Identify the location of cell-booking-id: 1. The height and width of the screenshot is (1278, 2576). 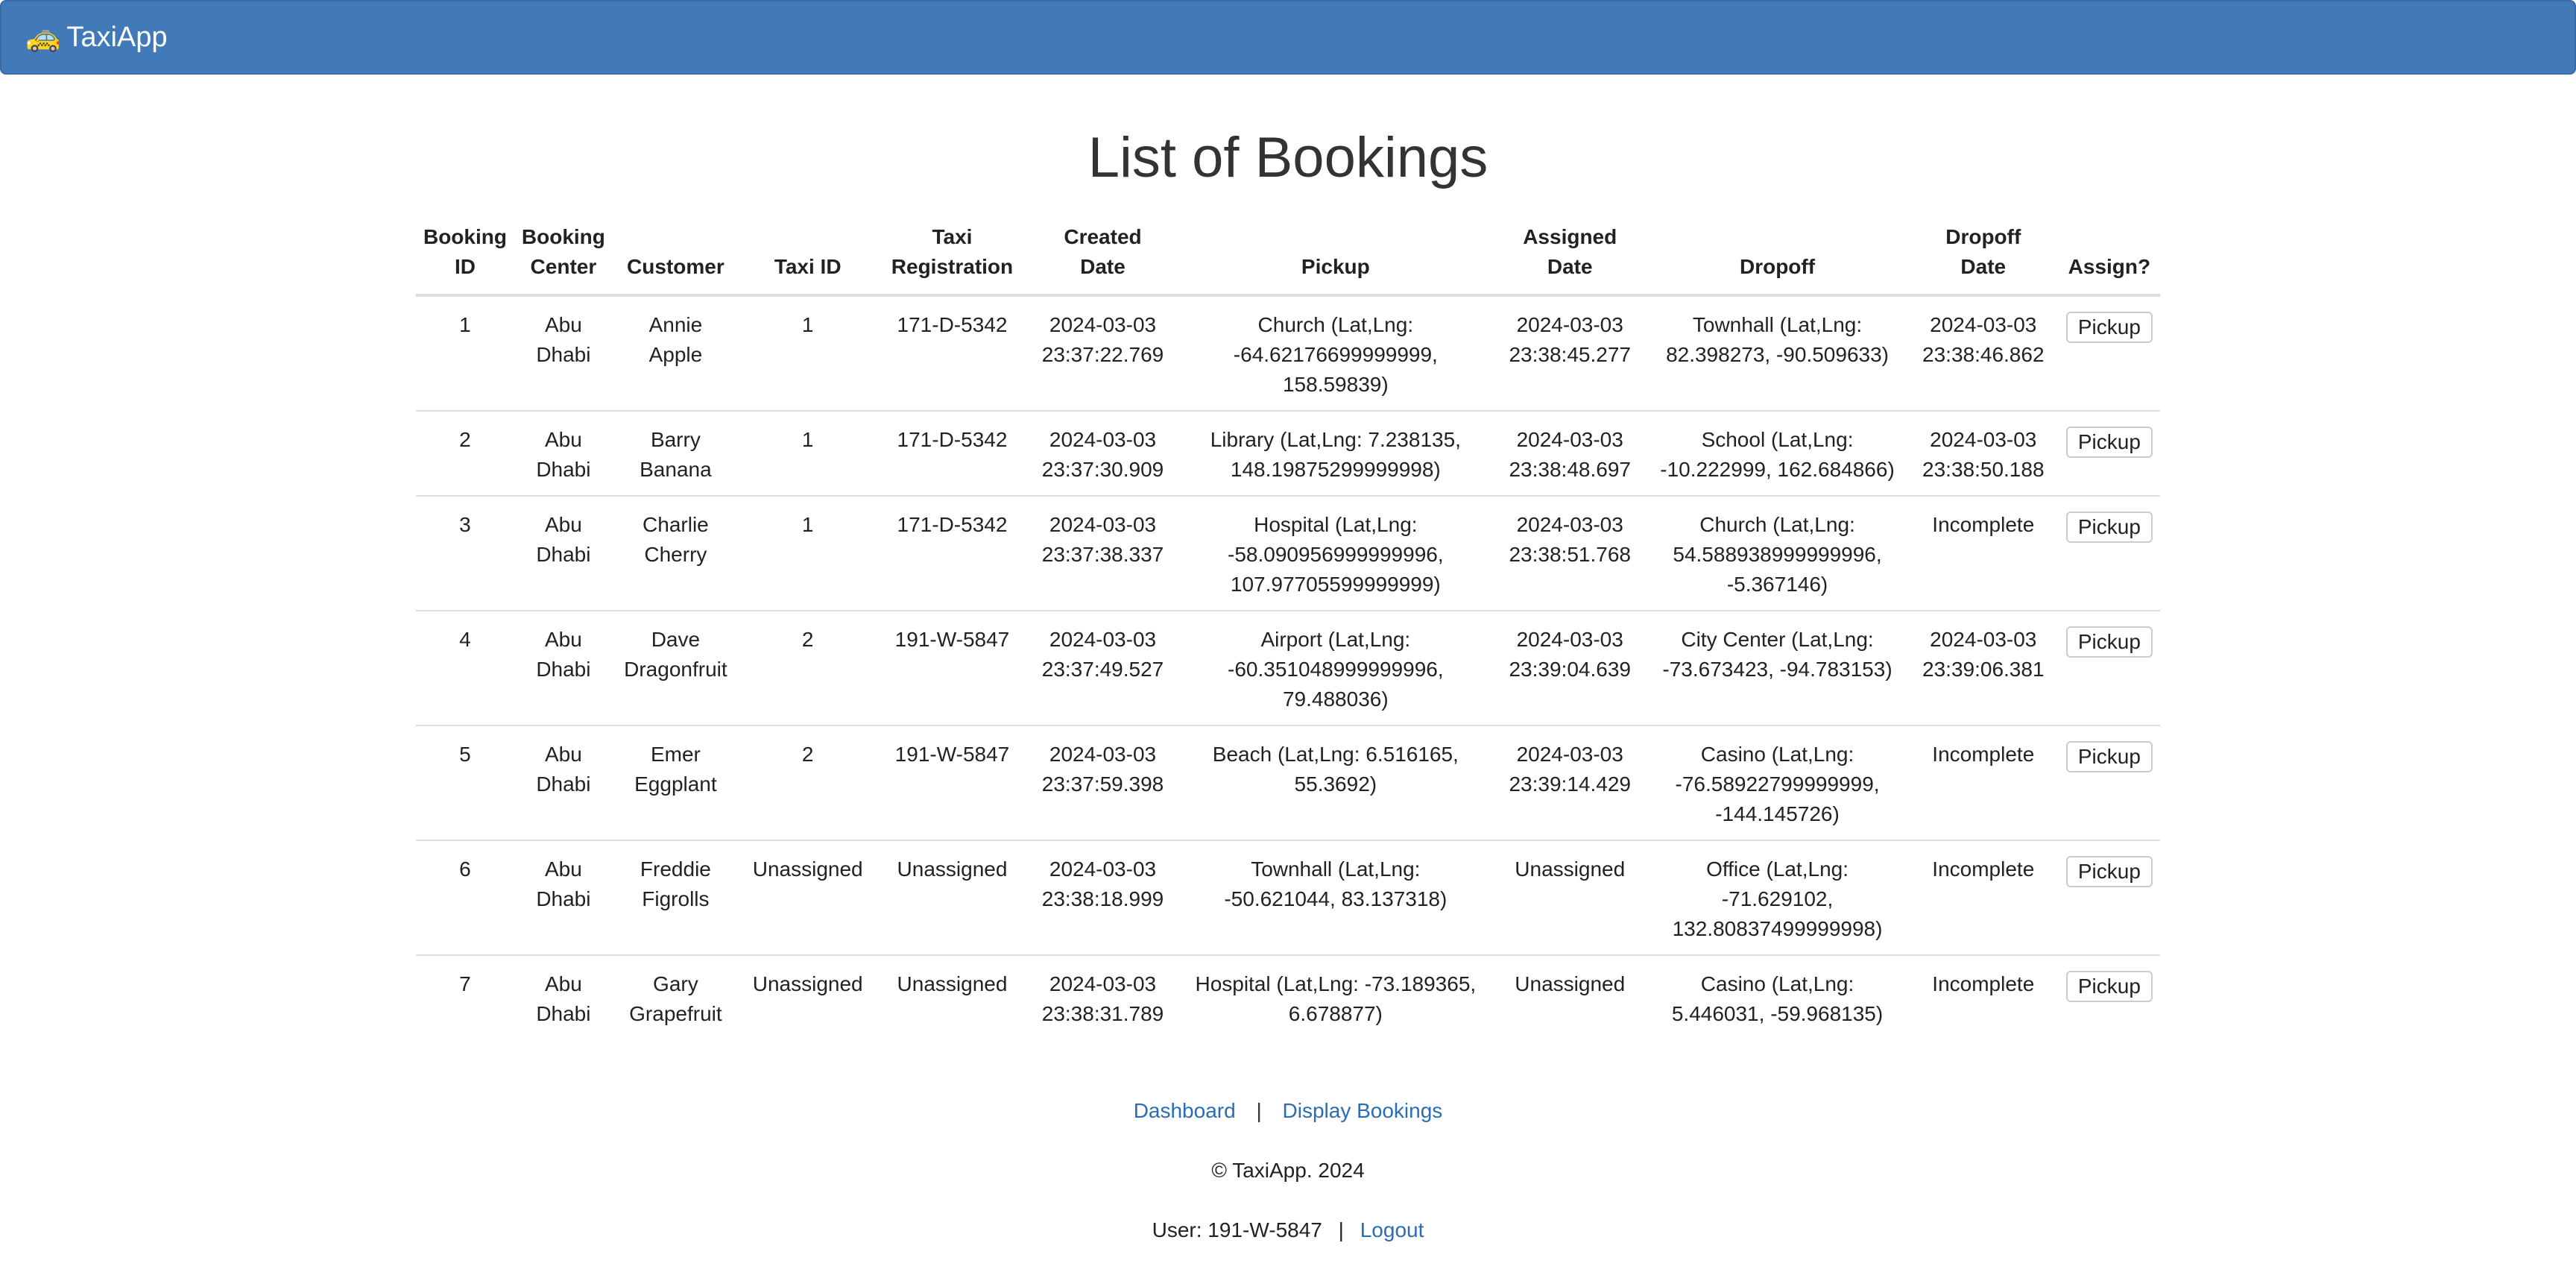
(465, 324).